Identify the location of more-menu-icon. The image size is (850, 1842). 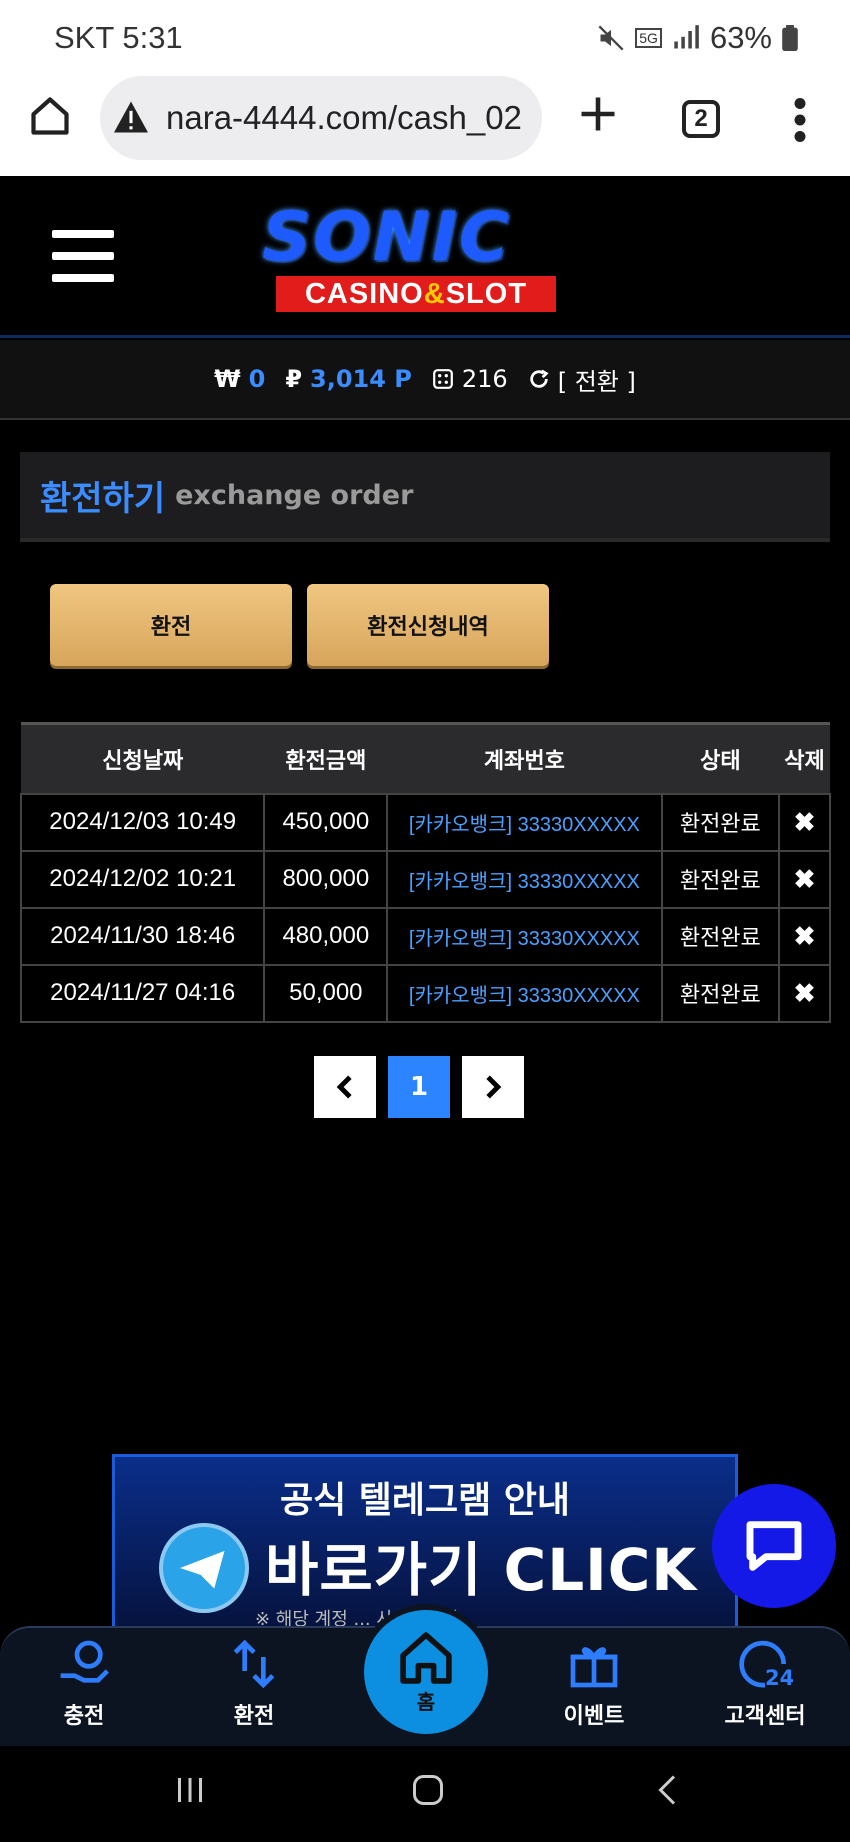
(800, 122).